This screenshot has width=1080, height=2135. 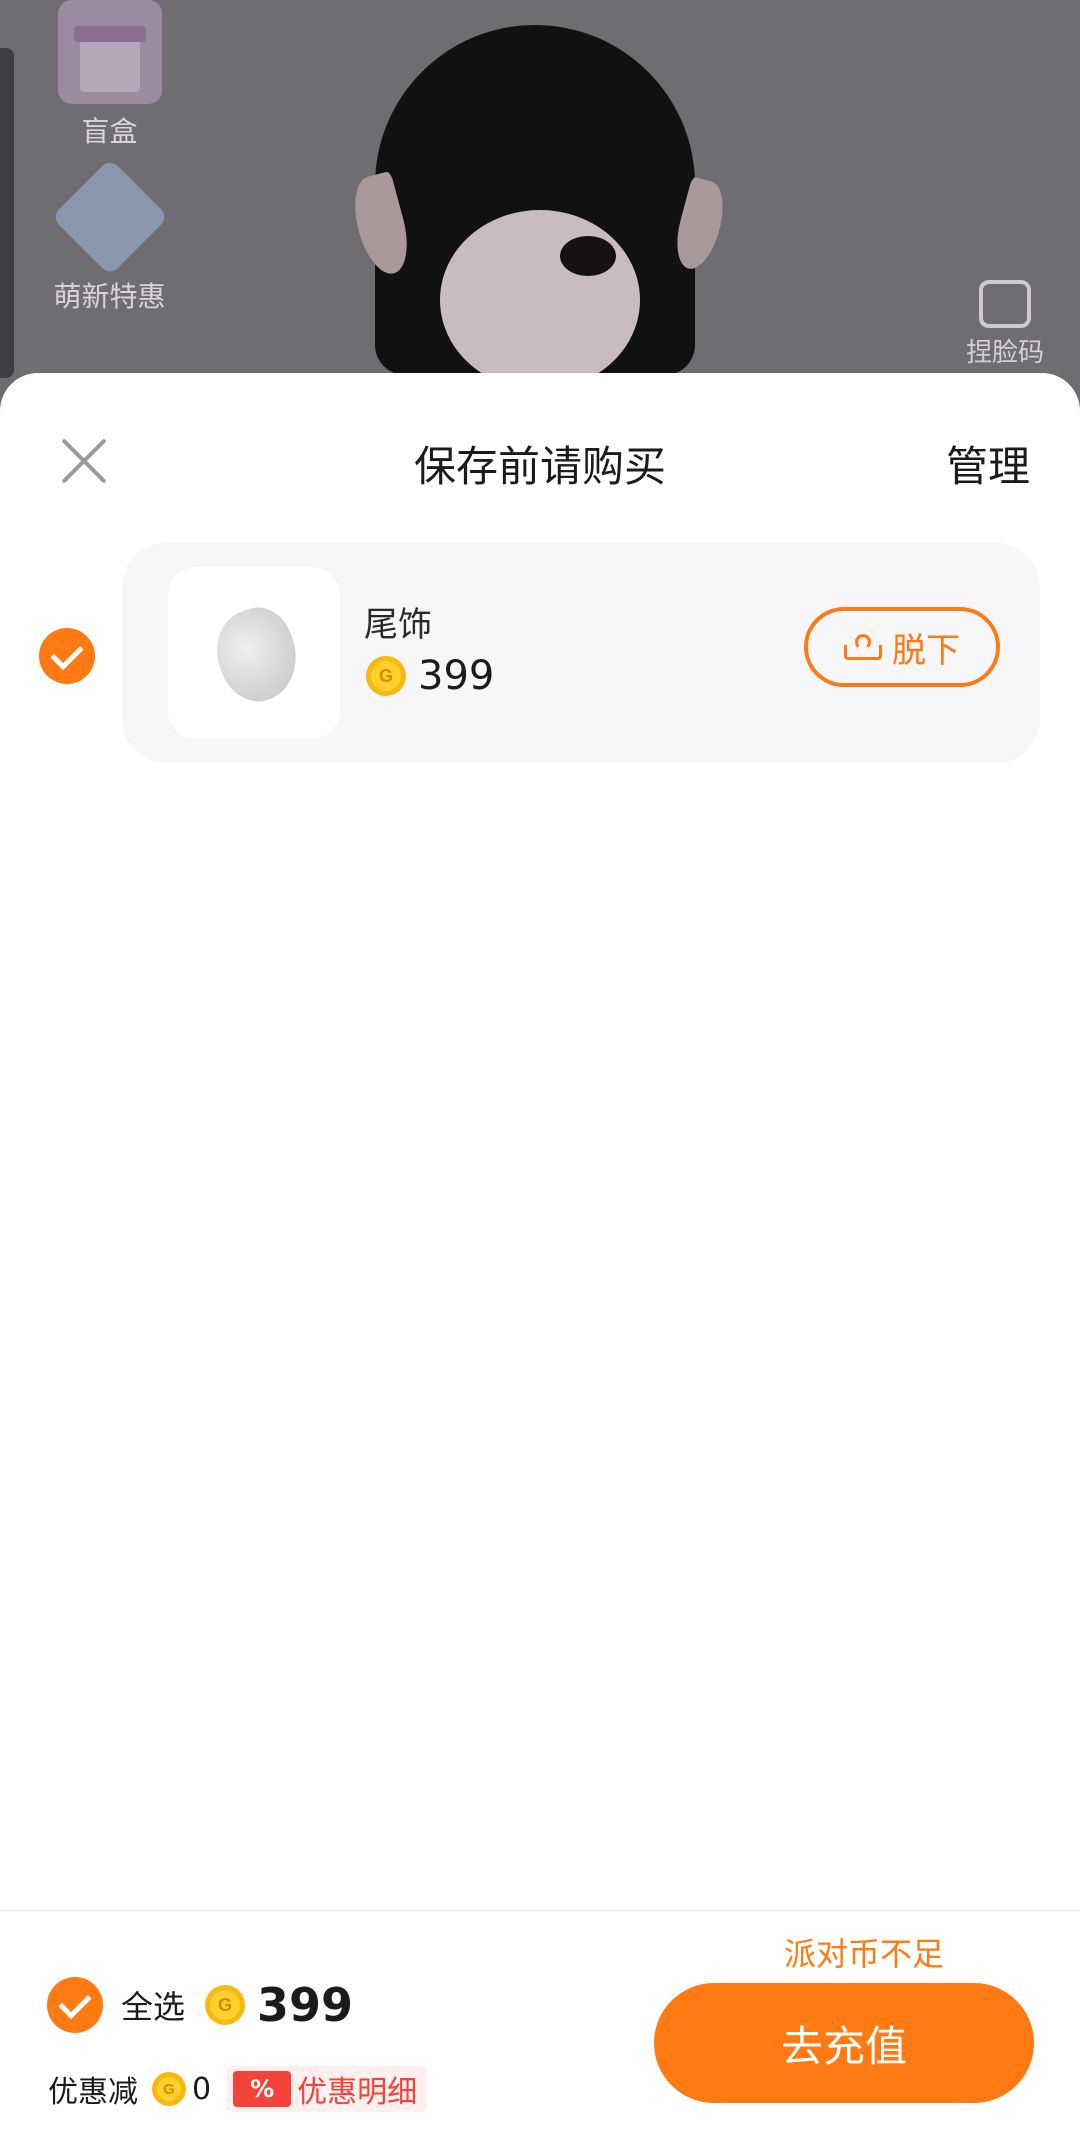 What do you see at coordinates (863, 647) in the screenshot?
I see `hanger-icon` at bounding box center [863, 647].